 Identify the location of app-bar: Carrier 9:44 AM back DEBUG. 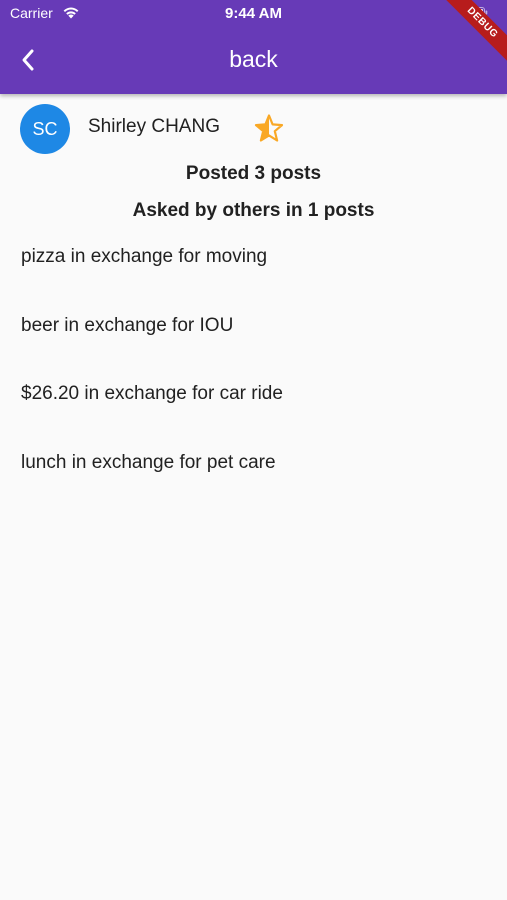
(253, 47).